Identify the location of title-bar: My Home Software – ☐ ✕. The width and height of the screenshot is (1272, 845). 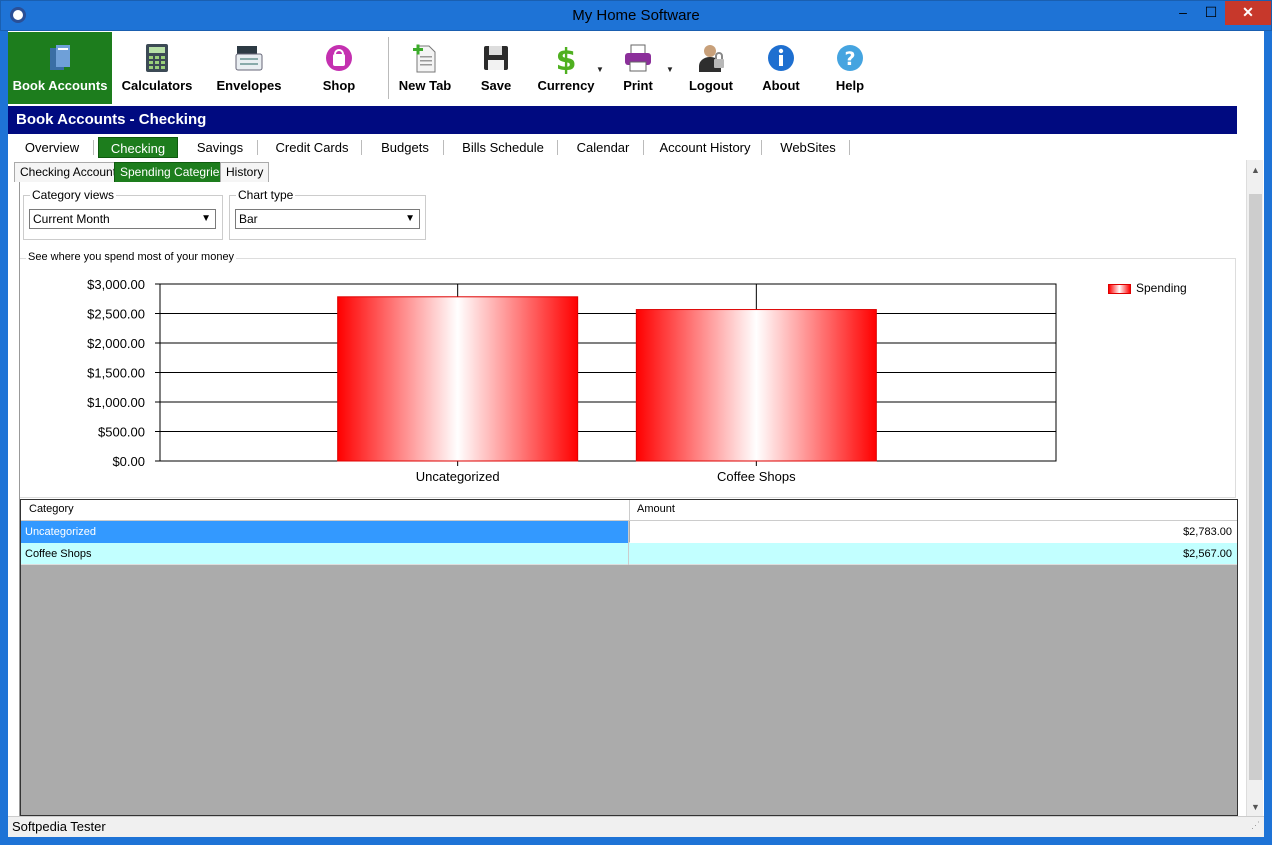
(636, 15).